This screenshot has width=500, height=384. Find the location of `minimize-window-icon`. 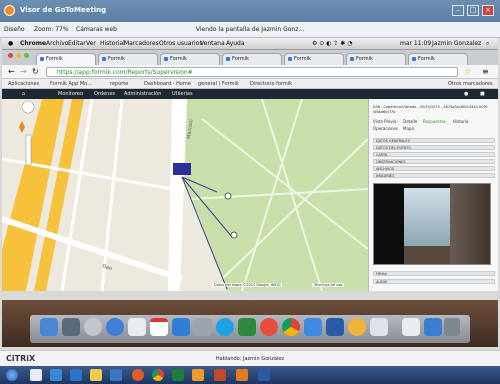

minimize-window-icon is located at coordinates (18, 55).